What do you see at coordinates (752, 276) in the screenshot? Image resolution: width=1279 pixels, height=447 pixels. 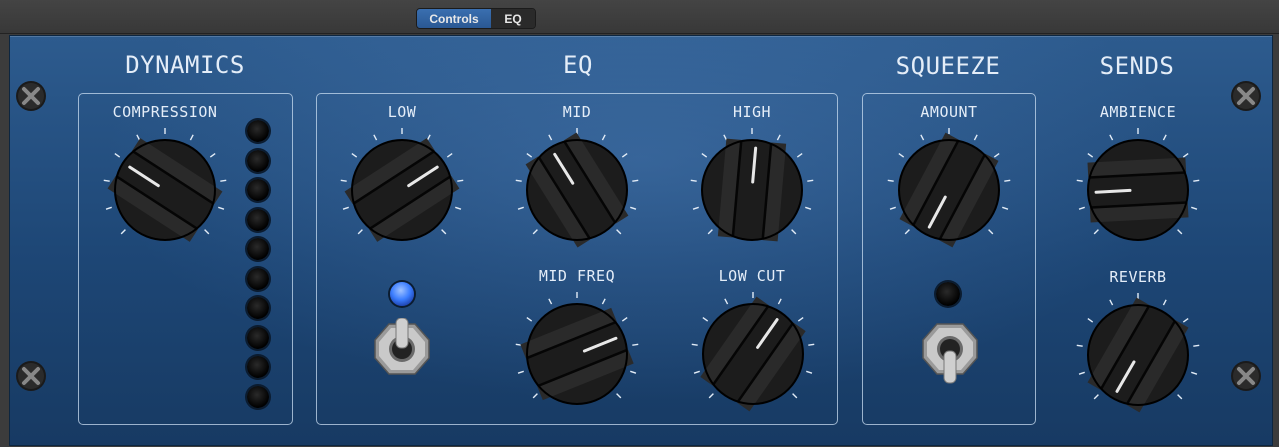 I see `low-cut-label: LOW CUT` at bounding box center [752, 276].